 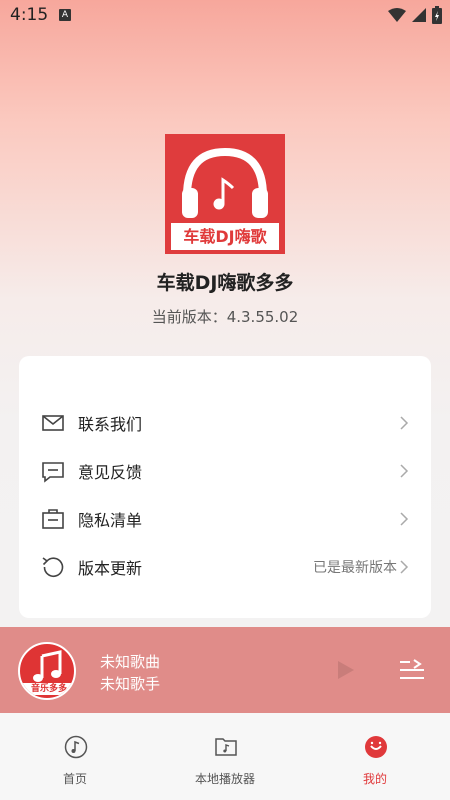 I want to click on feedback-icon, so click(x=53, y=472).